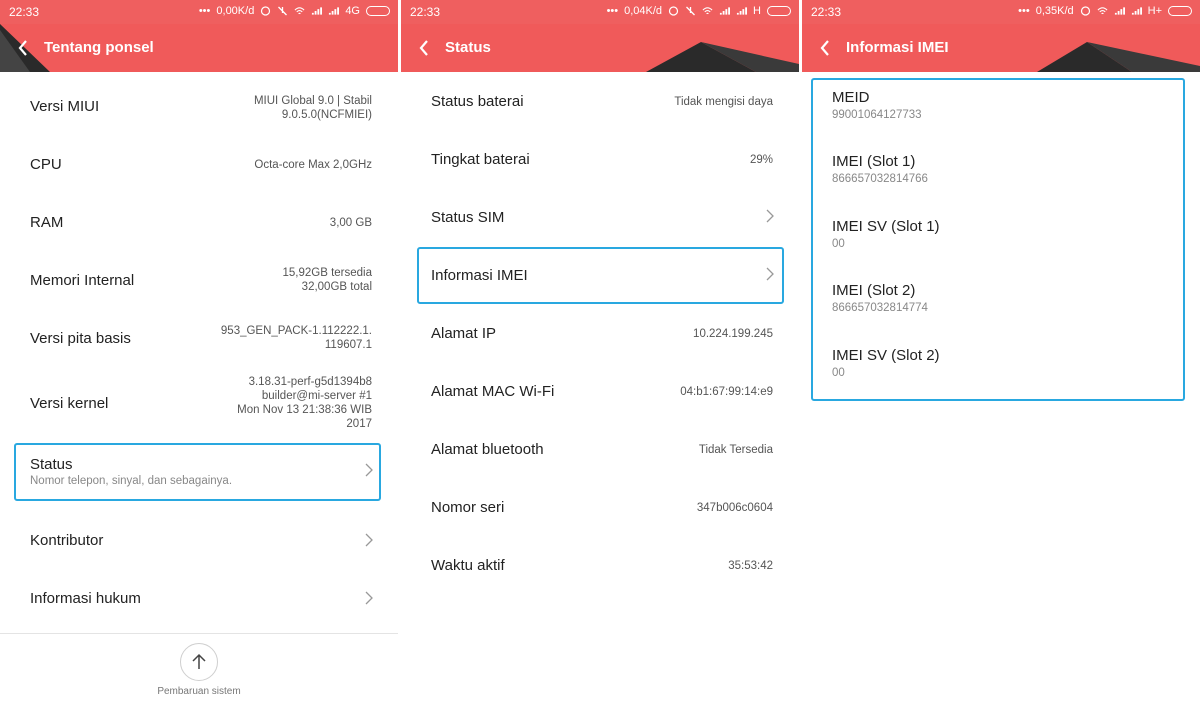 The width and height of the screenshot is (1200, 708). What do you see at coordinates (313, 165) in the screenshot?
I see `item-value: Octa-core Max 2,0GHz` at bounding box center [313, 165].